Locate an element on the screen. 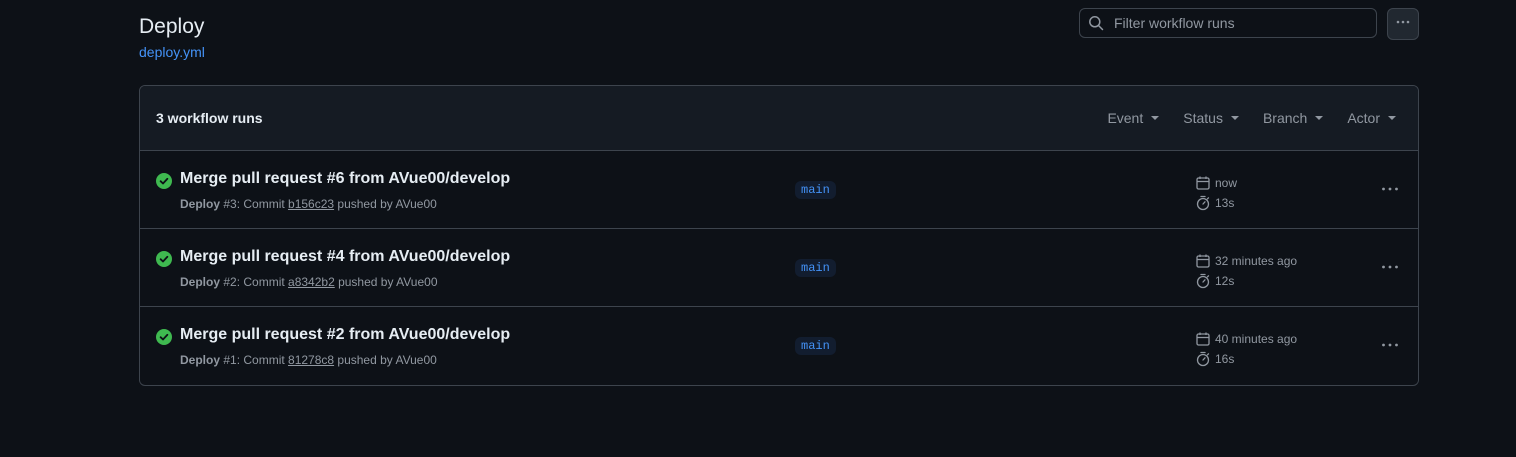  search-icon is located at coordinates (1096, 23).